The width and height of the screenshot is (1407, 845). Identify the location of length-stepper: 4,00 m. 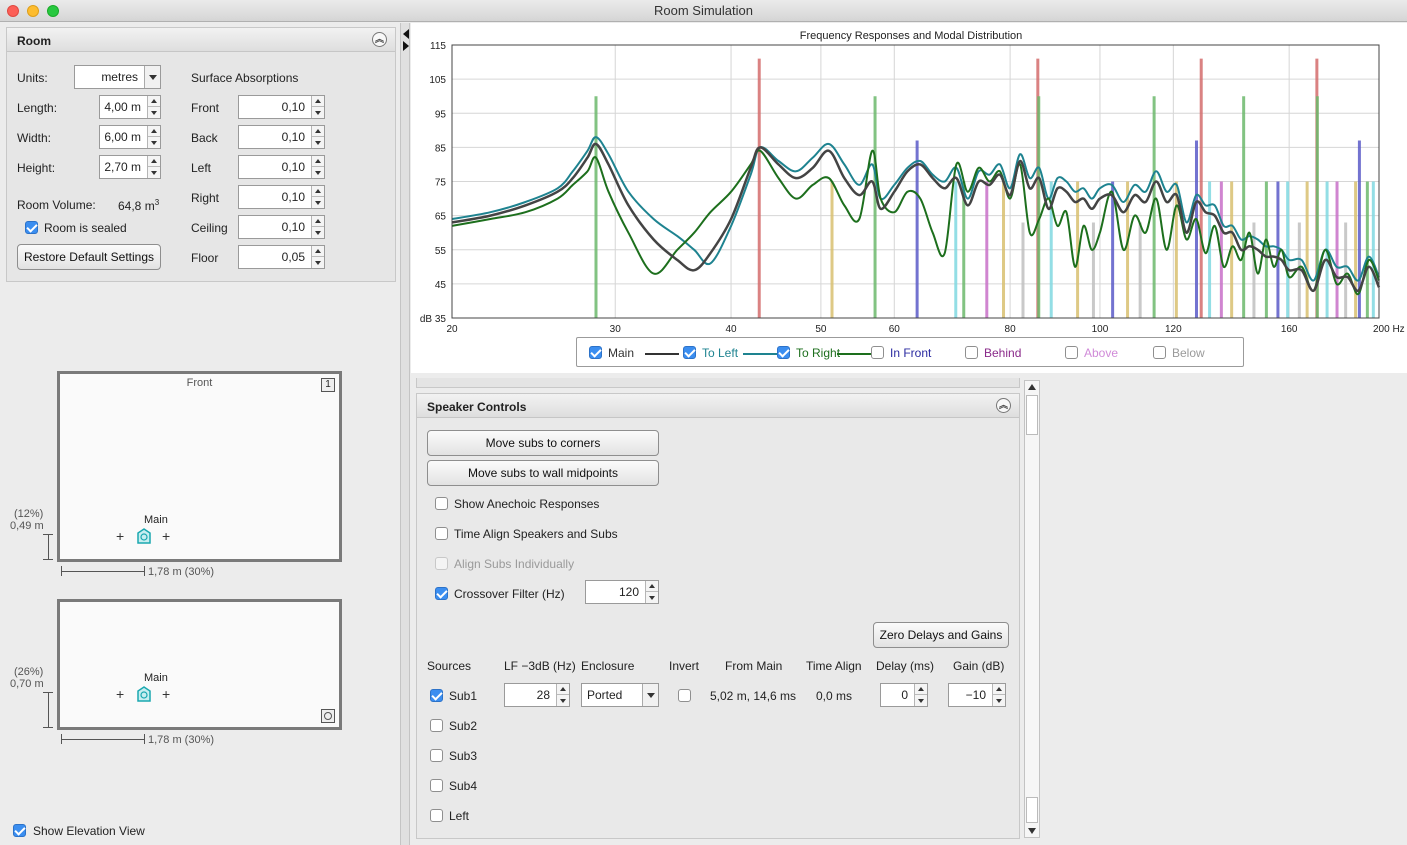
(130, 107).